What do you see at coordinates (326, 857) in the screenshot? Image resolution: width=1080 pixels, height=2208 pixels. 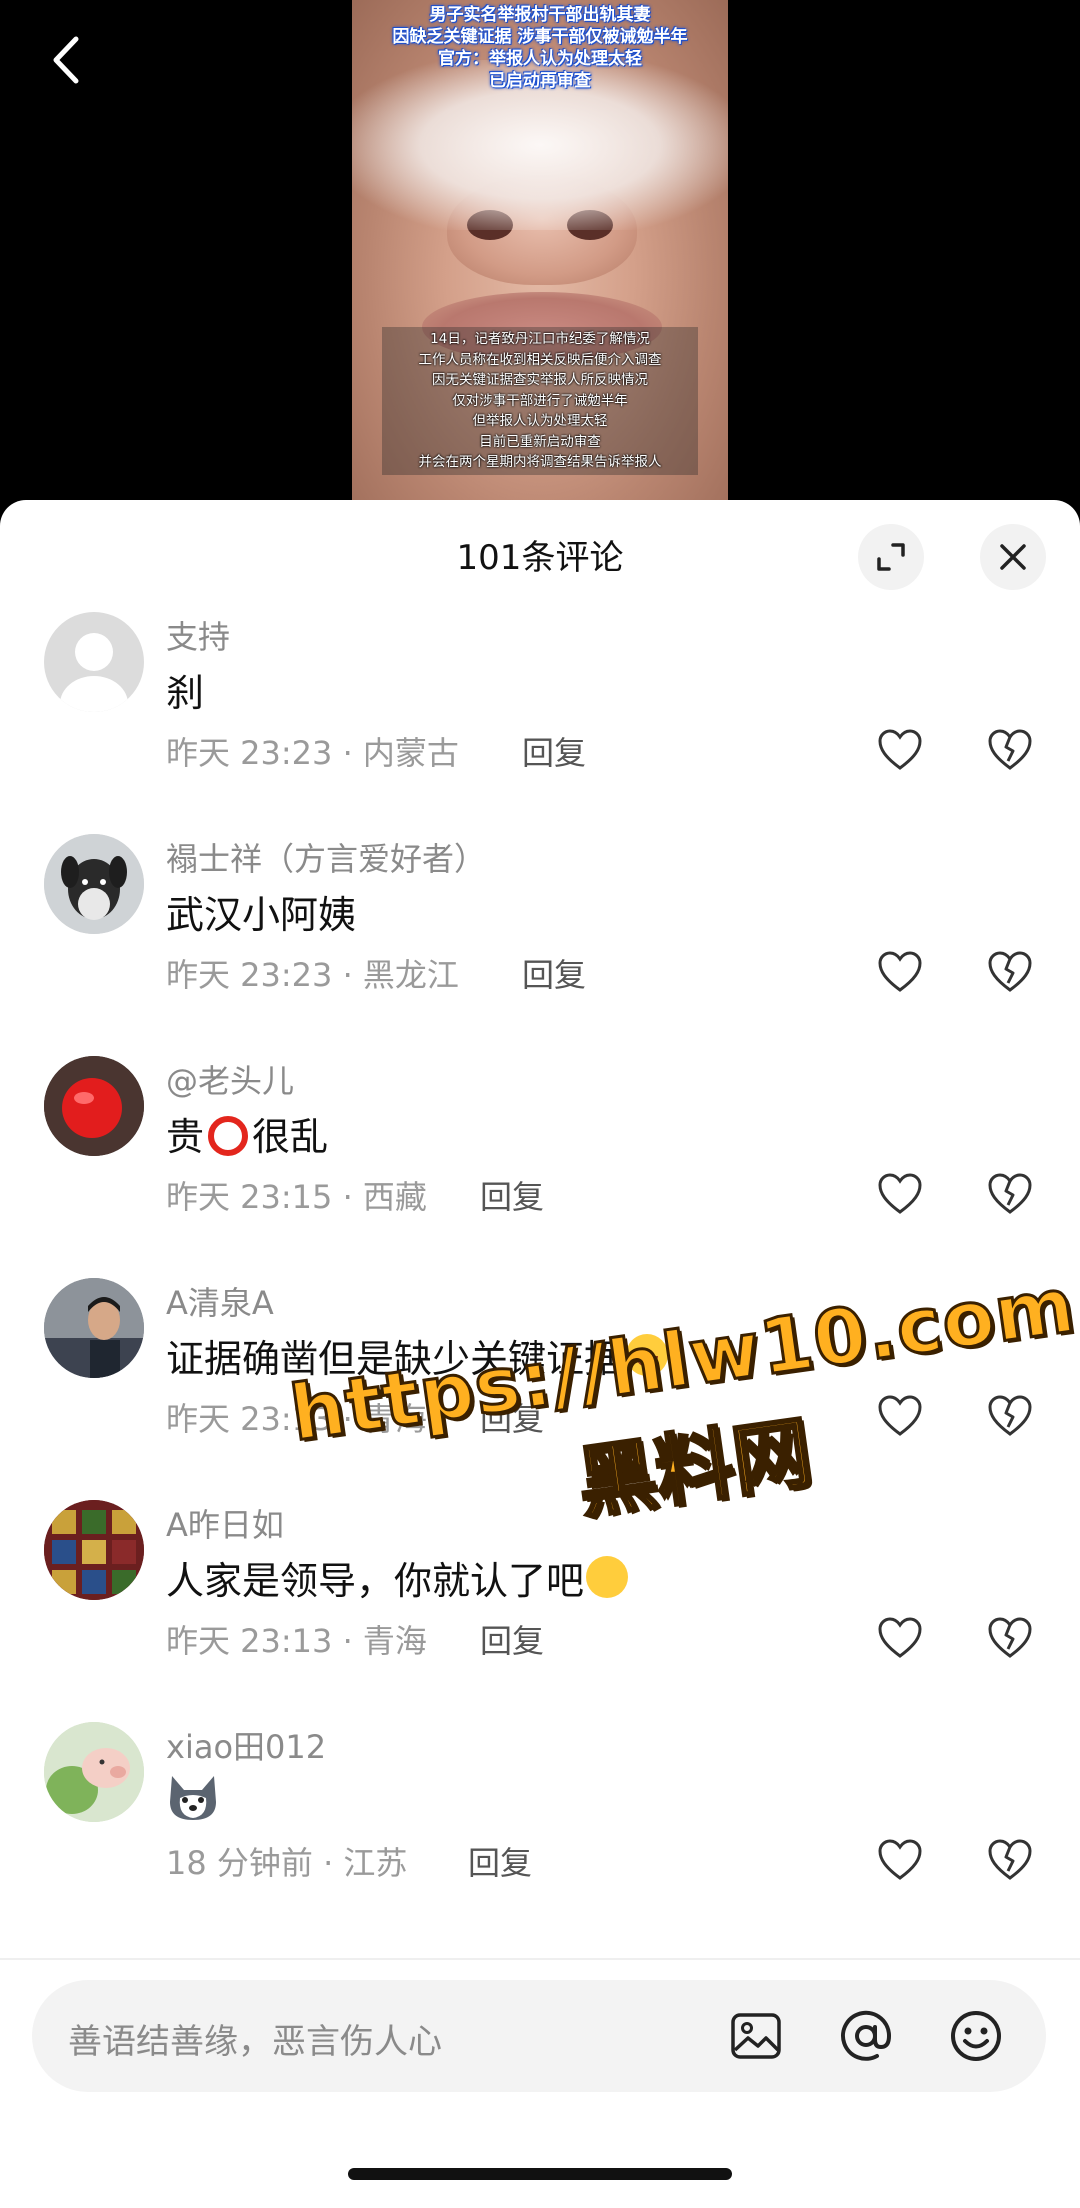 I see `comment-author: 褟士祥（方言爱好者）` at bounding box center [326, 857].